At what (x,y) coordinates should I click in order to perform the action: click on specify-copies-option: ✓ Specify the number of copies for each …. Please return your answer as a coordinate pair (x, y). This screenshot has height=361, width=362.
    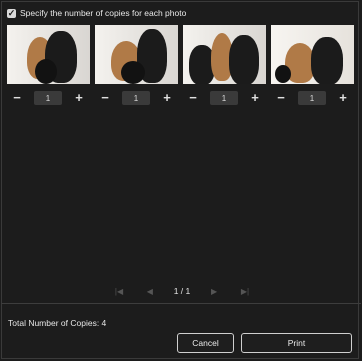
    Looking at the image, I should click on (96, 13).